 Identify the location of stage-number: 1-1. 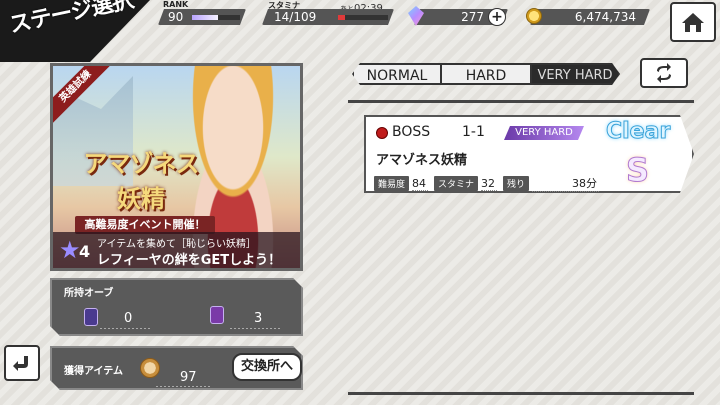
(473, 132).